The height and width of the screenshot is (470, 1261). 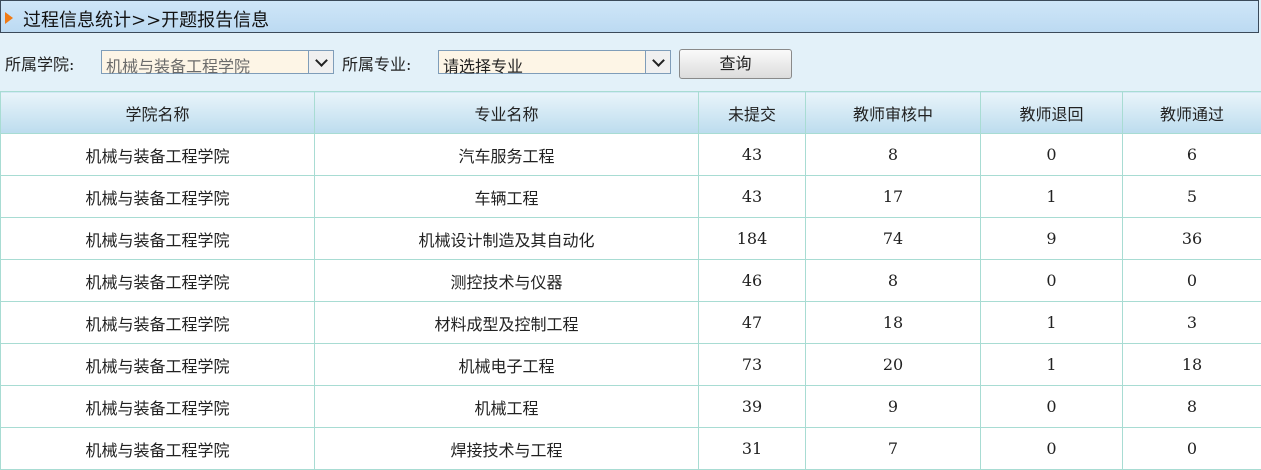 What do you see at coordinates (1192, 239) in the screenshot?
I see `approved-cell: 36` at bounding box center [1192, 239].